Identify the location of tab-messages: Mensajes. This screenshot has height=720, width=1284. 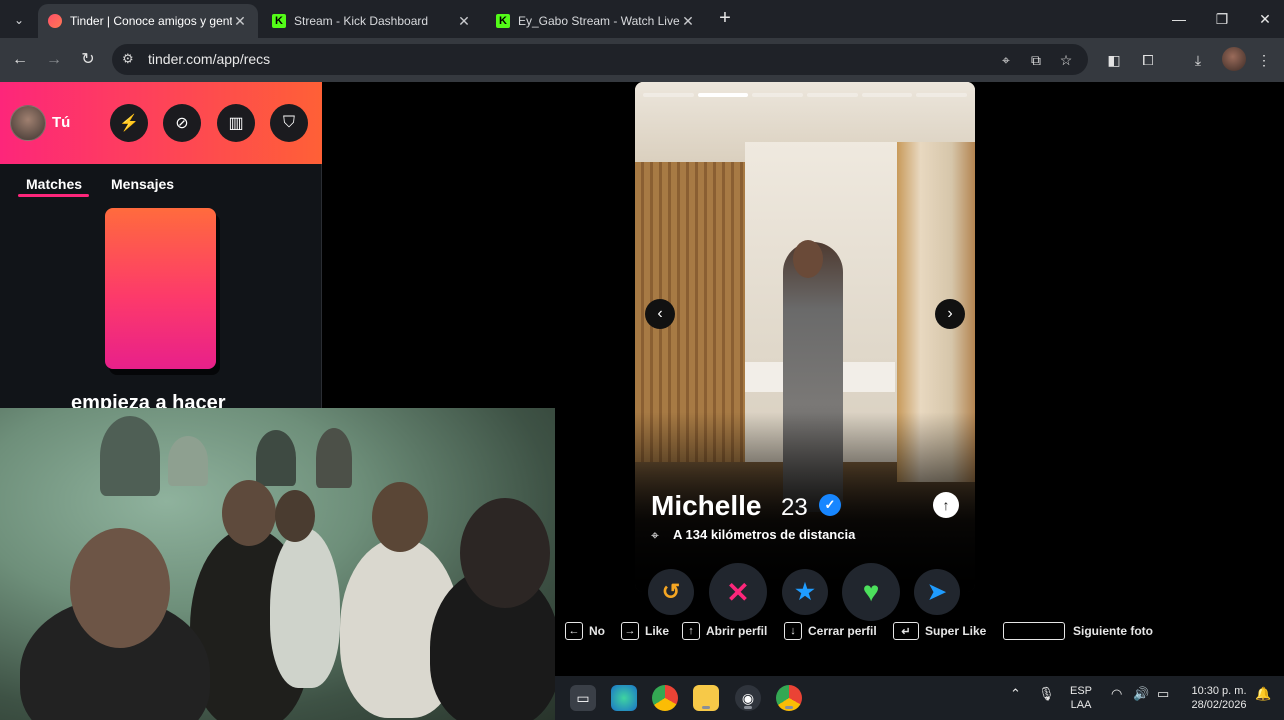
(142, 184).